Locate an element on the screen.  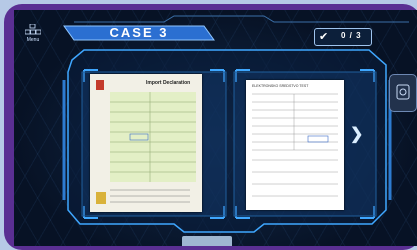
side-panel-button is located at coordinates (403, 93).